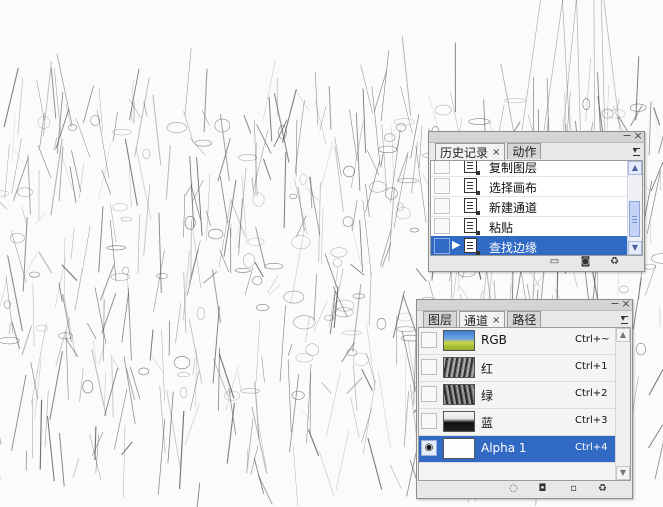 The image size is (663, 507). Describe the element at coordinates (622, 404) in the screenshot. I see `channels-scrollbar: ▲ ▼` at that location.